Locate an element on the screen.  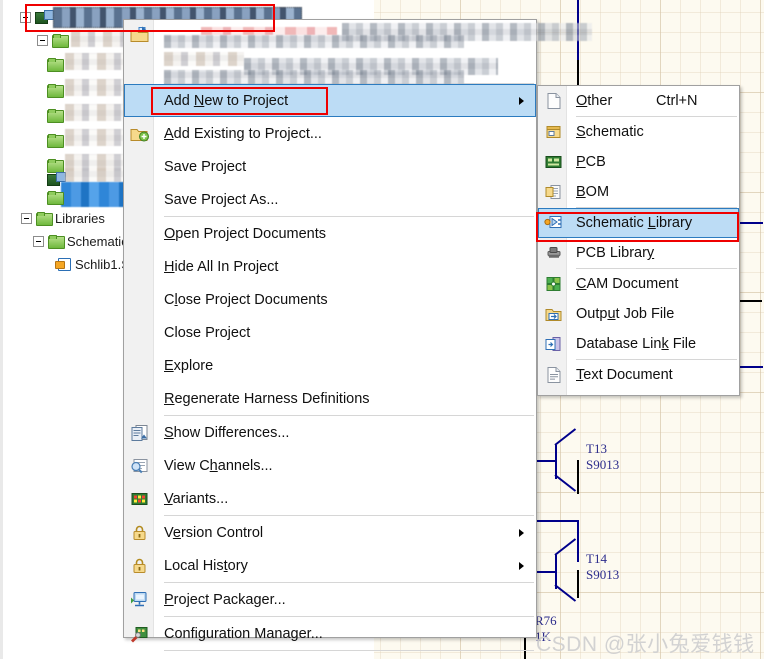
tree-row-libraries: Libraries is located at coordinates (63, 218).